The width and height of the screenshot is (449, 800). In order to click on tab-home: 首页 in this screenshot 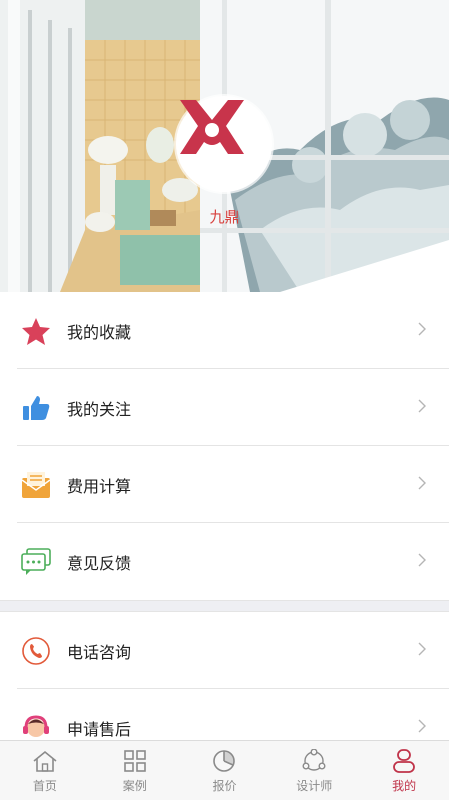, I will do `click(45, 770)`.